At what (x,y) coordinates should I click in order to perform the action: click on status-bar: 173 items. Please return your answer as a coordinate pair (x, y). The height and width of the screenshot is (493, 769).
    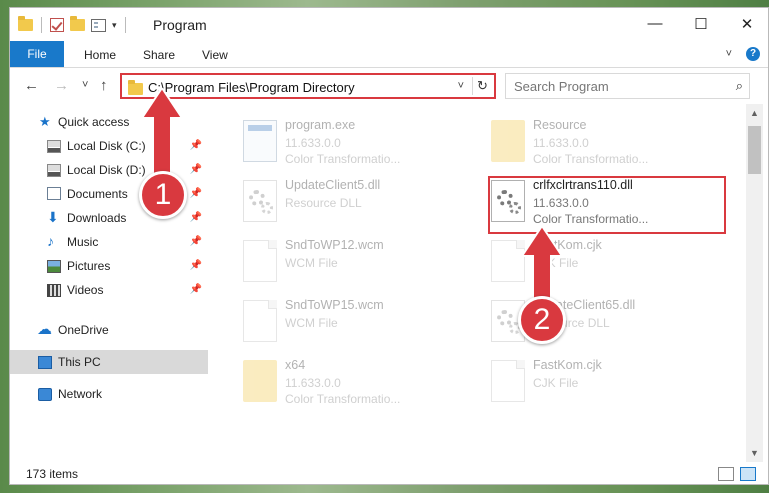
    Looking at the image, I should click on (389, 473).